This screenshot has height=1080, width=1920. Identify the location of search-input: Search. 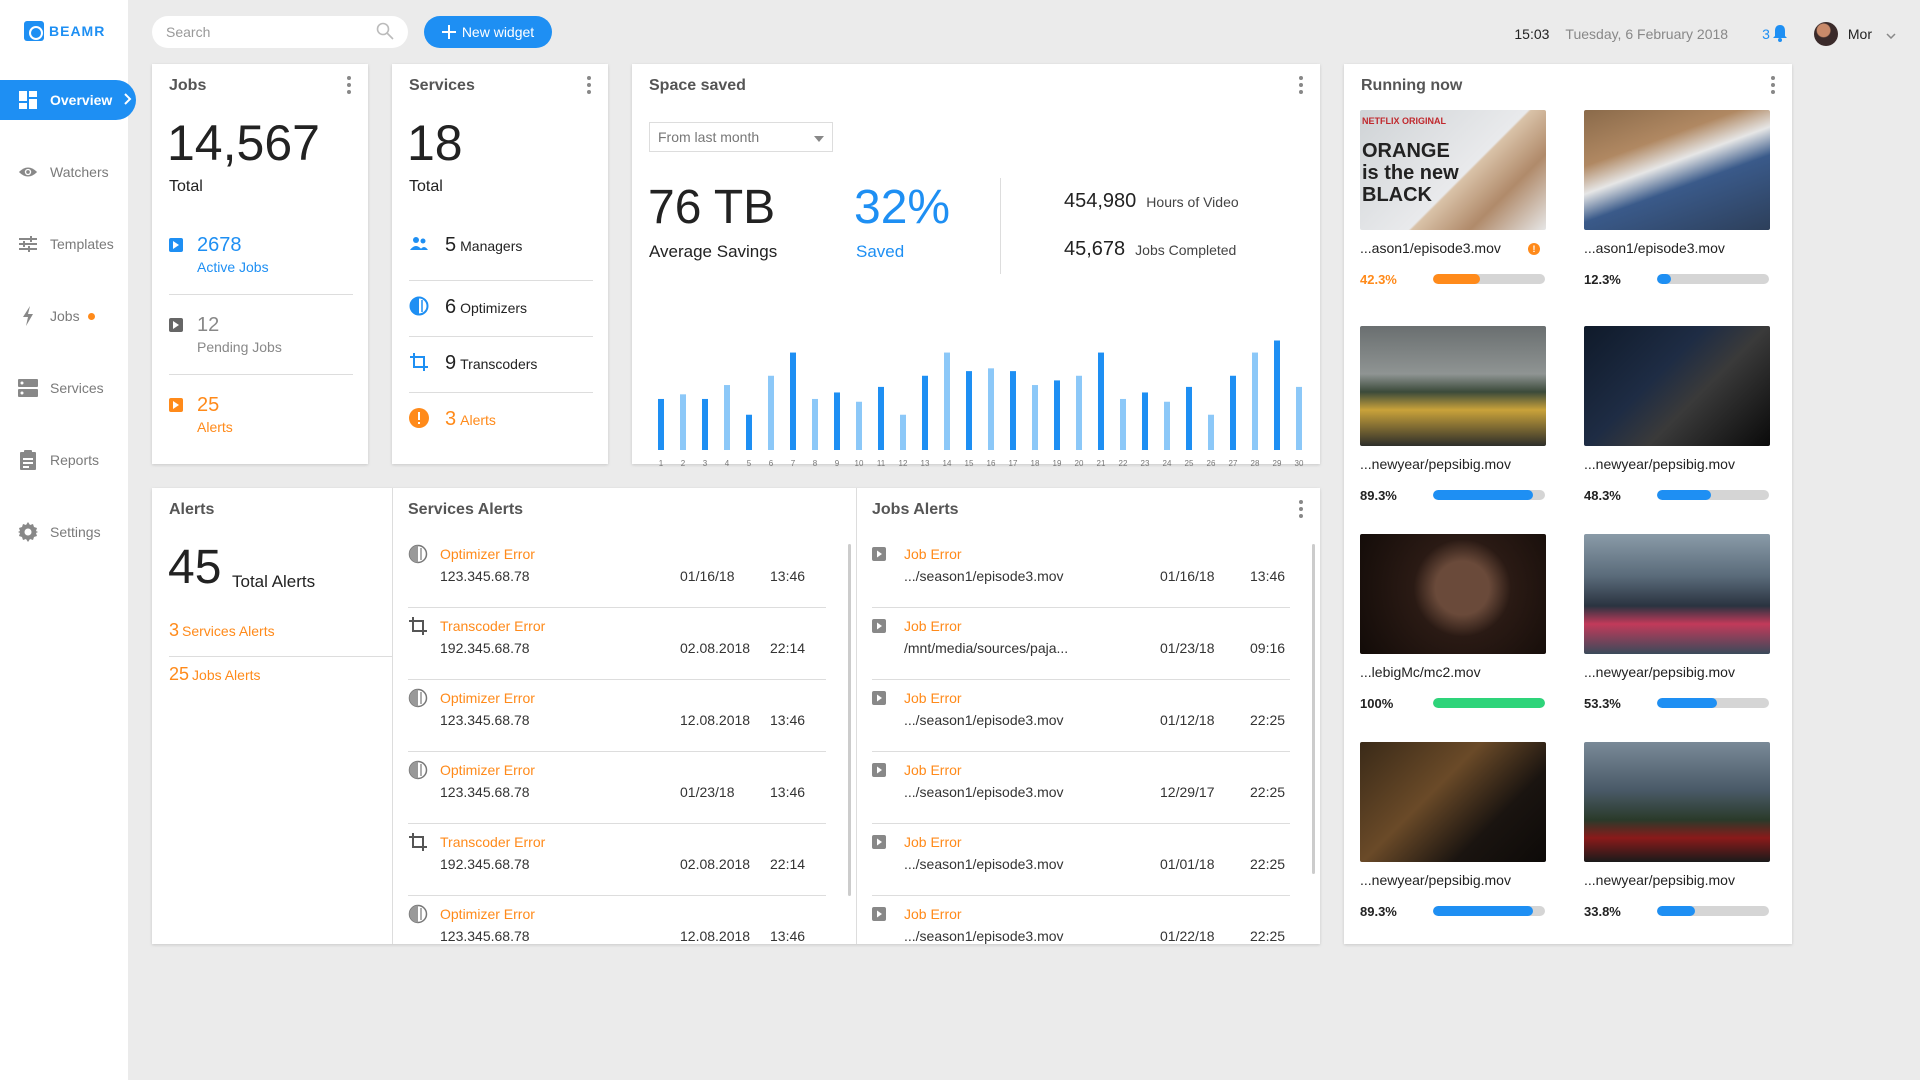
(280, 32).